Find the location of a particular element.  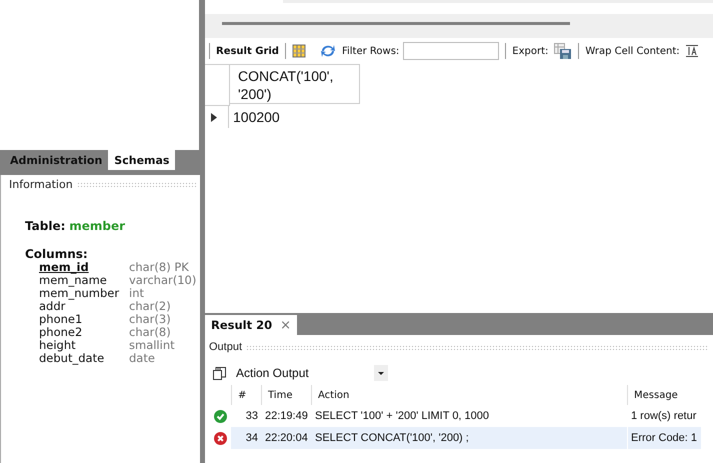

export-label: Export: is located at coordinates (530, 51).